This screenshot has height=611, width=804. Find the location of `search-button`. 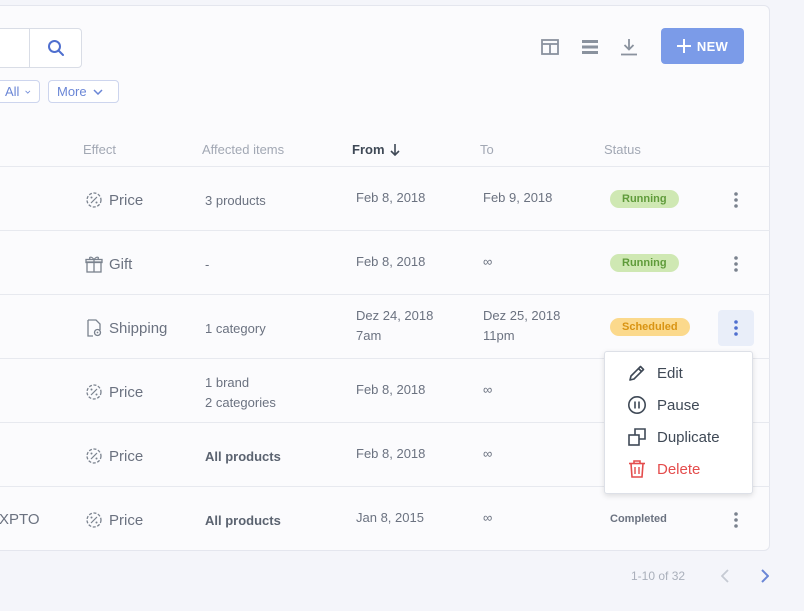

search-button is located at coordinates (55, 48).